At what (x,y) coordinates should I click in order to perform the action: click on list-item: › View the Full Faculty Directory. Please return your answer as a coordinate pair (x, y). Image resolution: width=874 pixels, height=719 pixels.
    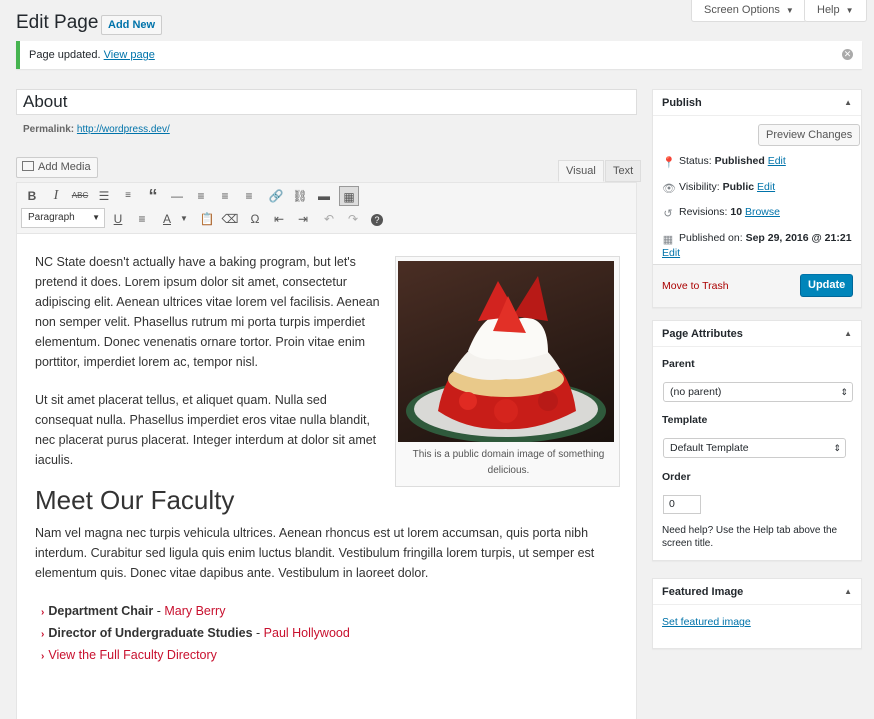
    Looking at the image, I should click on (195, 655).